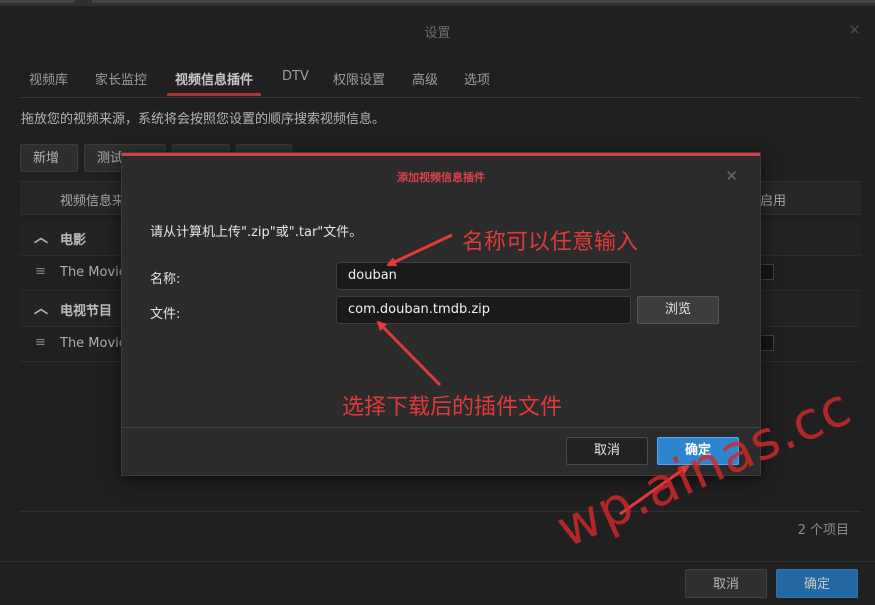  Describe the element at coordinates (678, 310) in the screenshot. I see `browse-button: 浏览` at that location.